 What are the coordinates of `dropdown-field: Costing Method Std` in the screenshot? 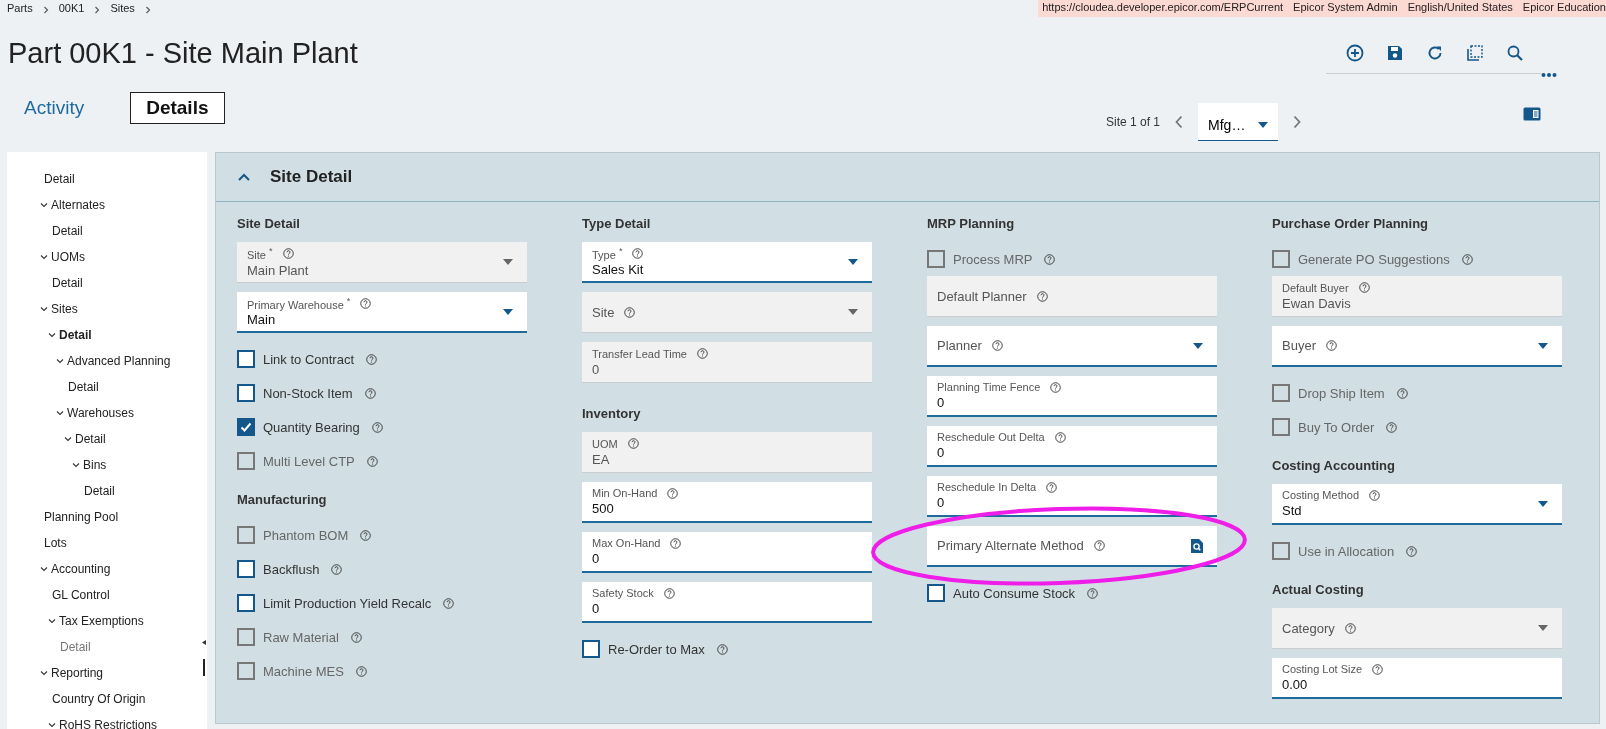 It's located at (1417, 504).